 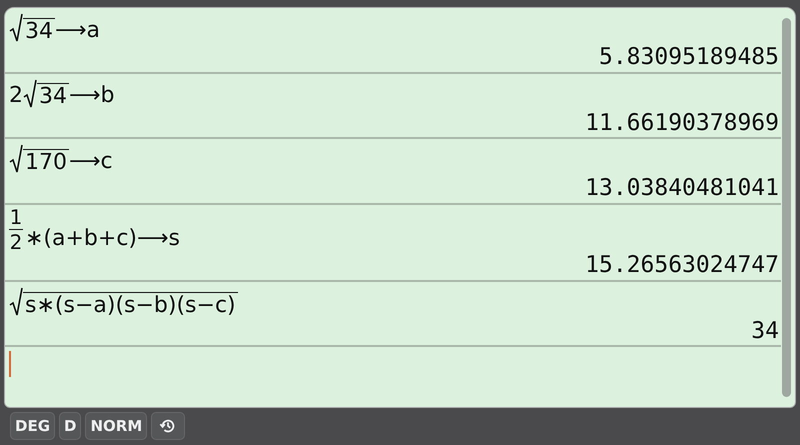 I want to click on expression-text: s∗(s−a)(s−b)(s−c), so click(x=130, y=305).